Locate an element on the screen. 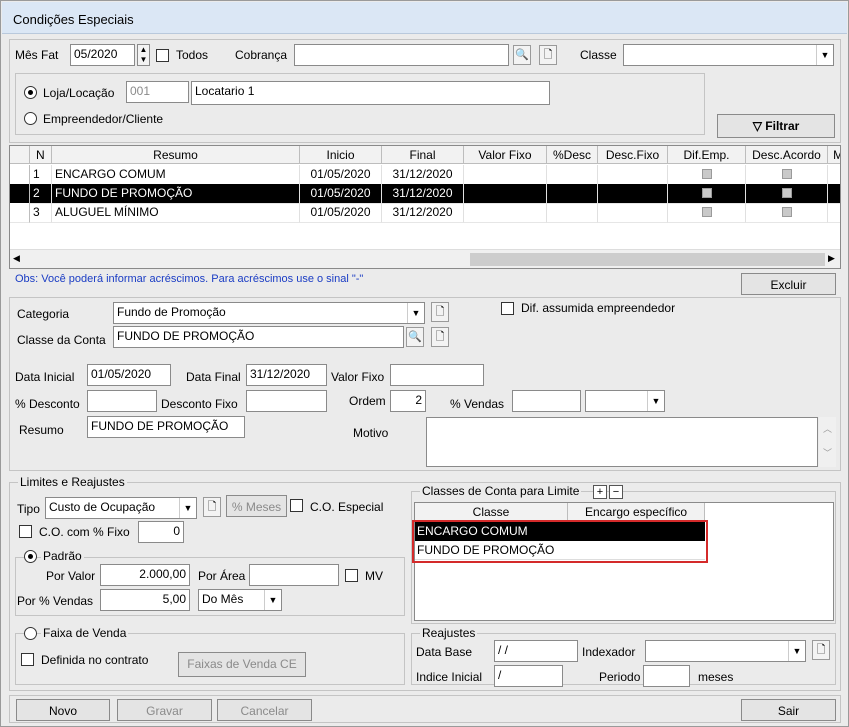  table-cell: 31/12/2020 is located at coordinates (423, 194).